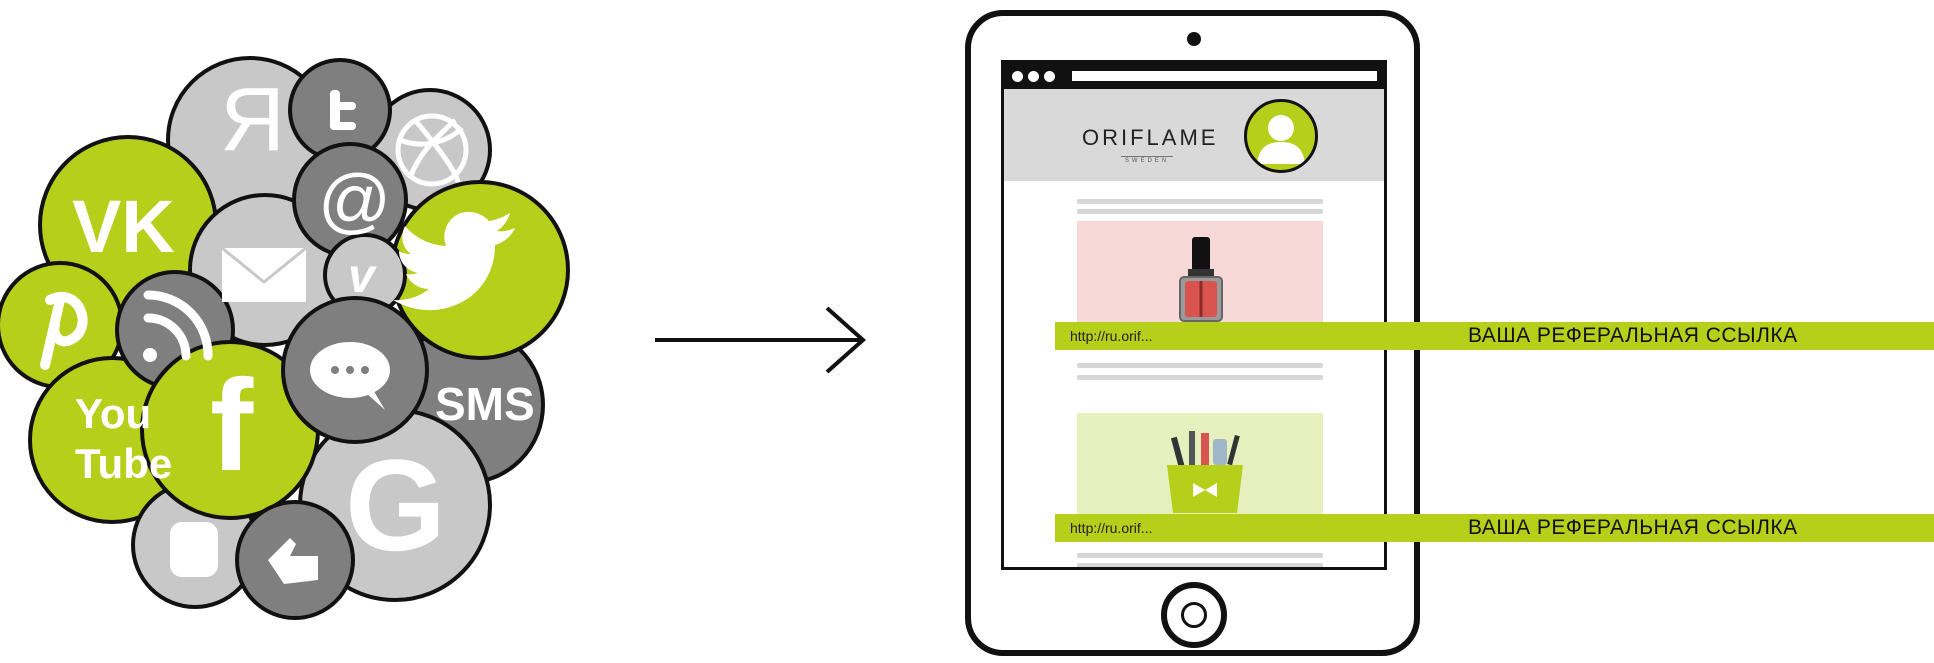  What do you see at coordinates (1194, 39) in the screenshot?
I see `camera-icon` at bounding box center [1194, 39].